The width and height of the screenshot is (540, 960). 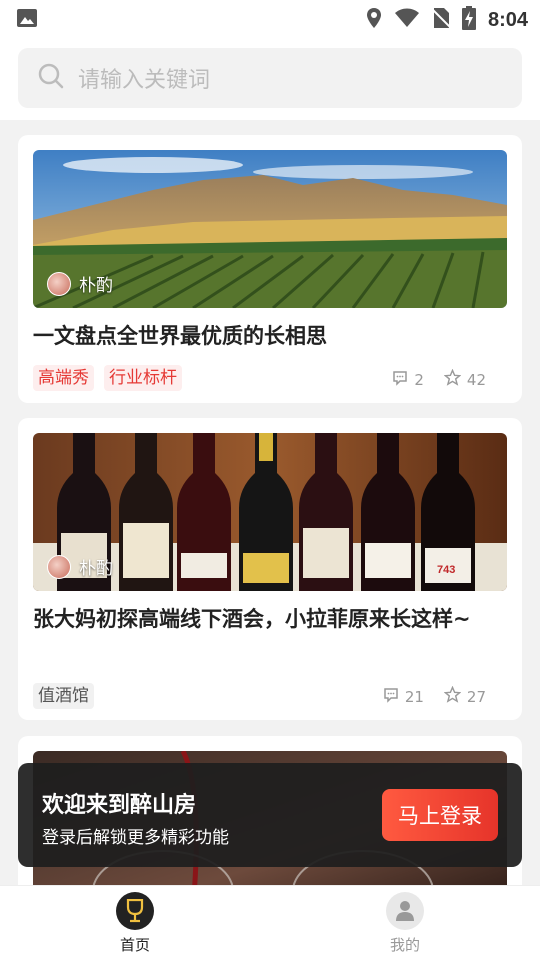 What do you see at coordinates (407, 20) in the screenshot?
I see `wifi-icon` at bounding box center [407, 20].